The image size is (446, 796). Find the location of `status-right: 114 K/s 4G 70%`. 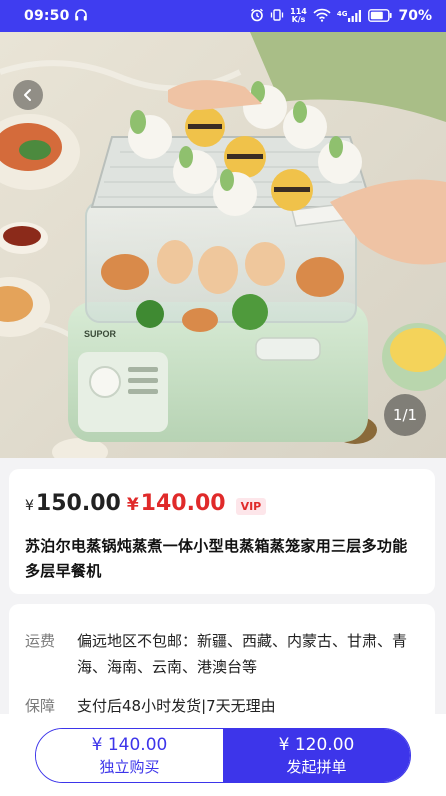

status-right: 114 K/s 4G 70% is located at coordinates (341, 16).